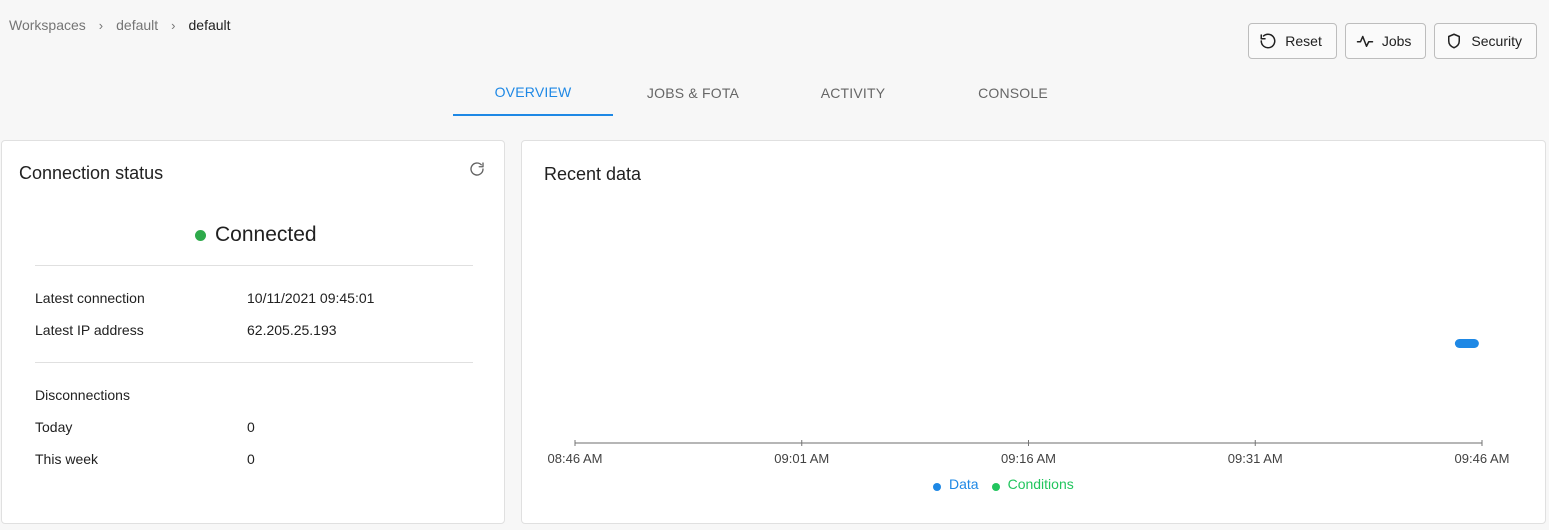 This screenshot has height=530, width=1549. I want to click on activity-icon, so click(1365, 41).